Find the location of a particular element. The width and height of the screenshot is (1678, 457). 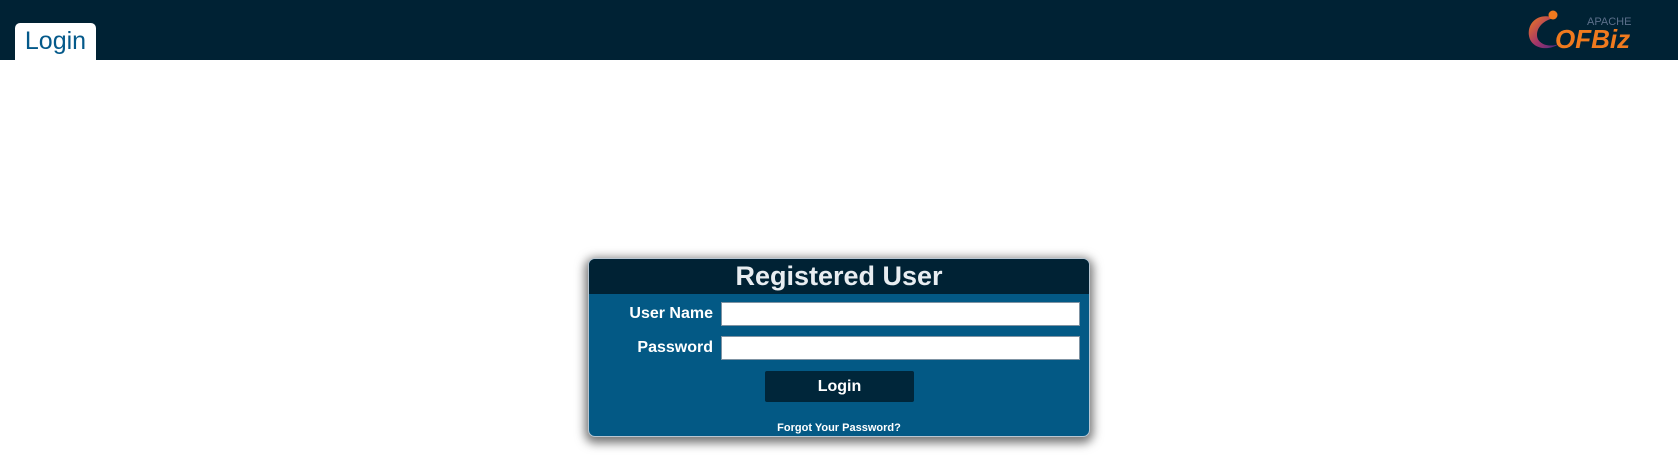

top-header: Login APACHE OFBiz is located at coordinates (839, 30).